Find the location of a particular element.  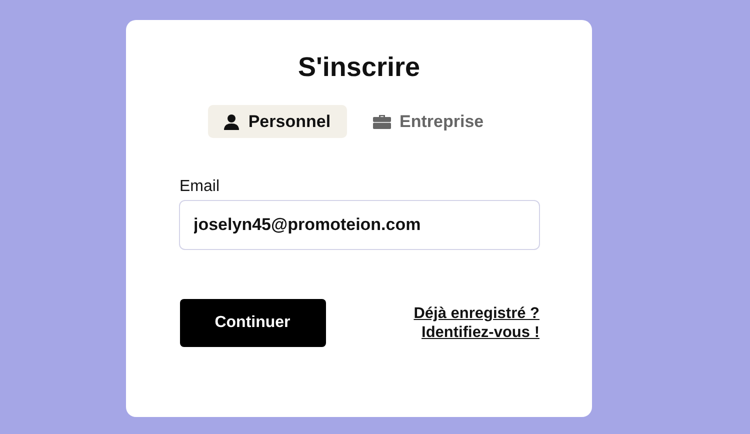

email-label: Email is located at coordinates (199, 187).